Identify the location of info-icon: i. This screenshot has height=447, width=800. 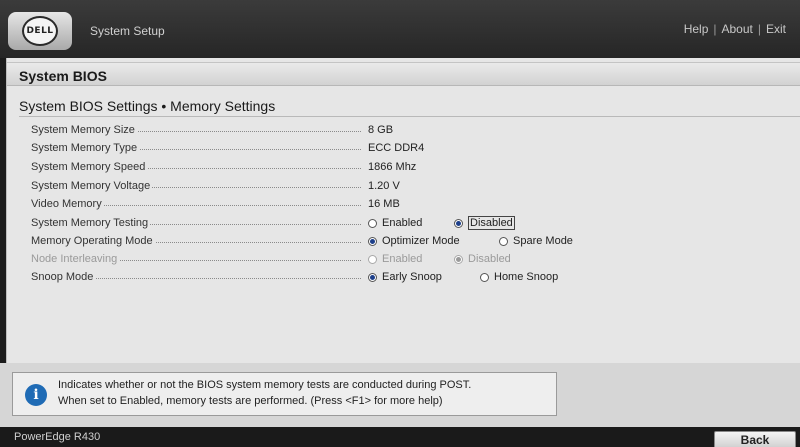
(36, 395).